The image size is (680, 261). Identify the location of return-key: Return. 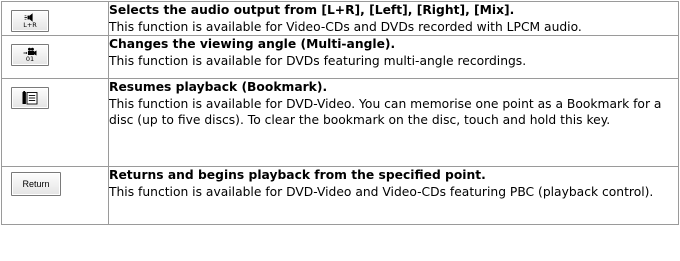
(36, 184).